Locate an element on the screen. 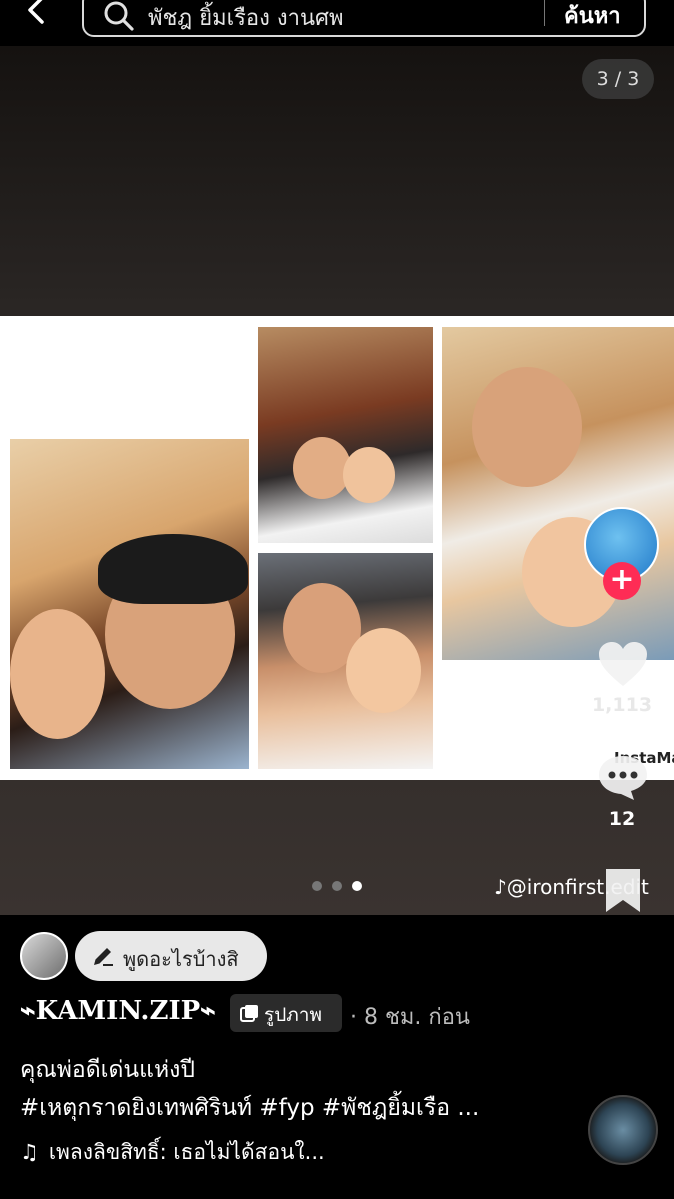 The height and width of the screenshot is (1199, 674). page-indicator is located at coordinates (340, 887).